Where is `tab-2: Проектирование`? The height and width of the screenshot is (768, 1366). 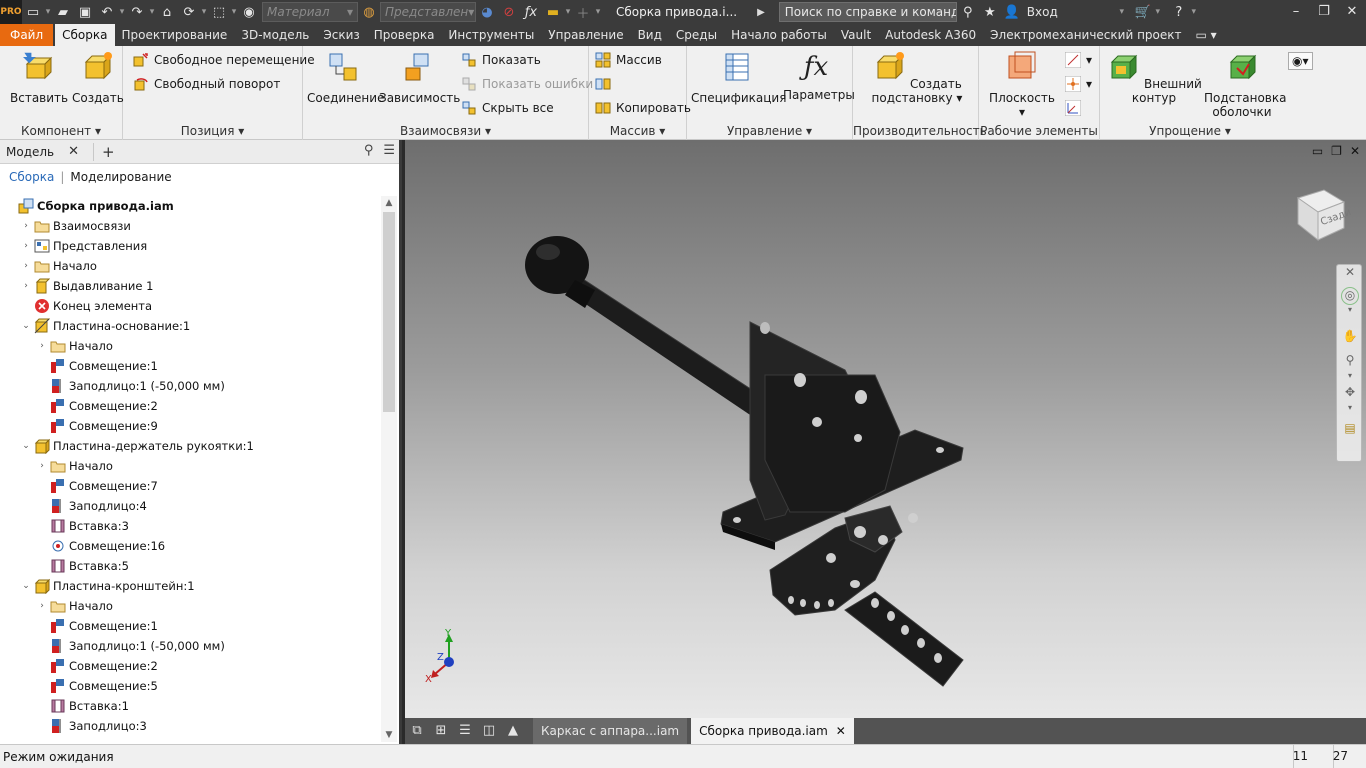
tab-2: Проектирование is located at coordinates (175, 35).